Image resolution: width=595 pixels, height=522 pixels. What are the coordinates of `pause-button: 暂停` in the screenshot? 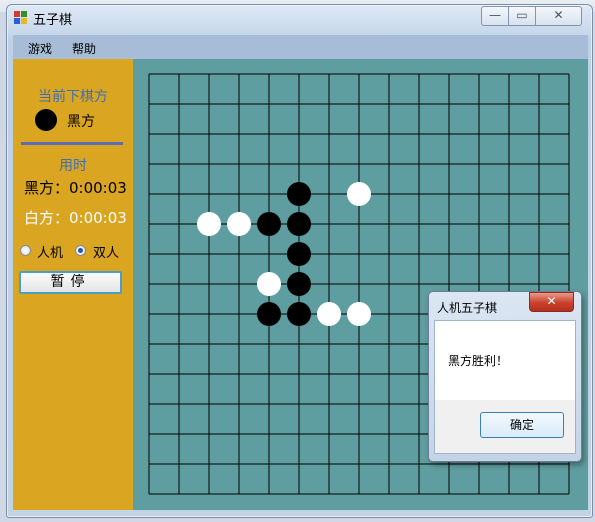 It's located at (70, 282).